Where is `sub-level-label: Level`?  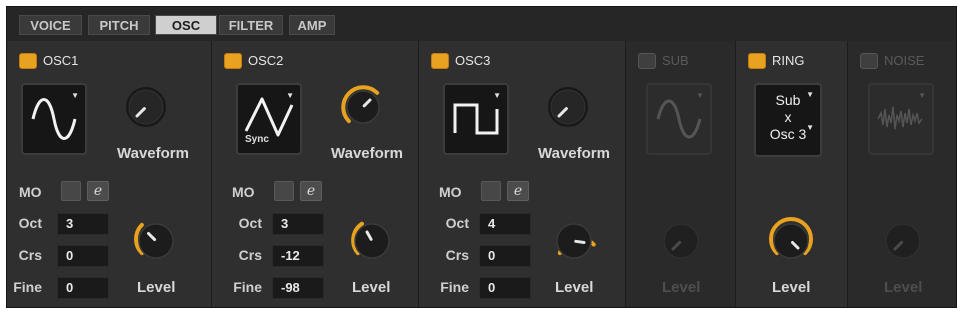
sub-level-label: Level is located at coordinates (681, 287).